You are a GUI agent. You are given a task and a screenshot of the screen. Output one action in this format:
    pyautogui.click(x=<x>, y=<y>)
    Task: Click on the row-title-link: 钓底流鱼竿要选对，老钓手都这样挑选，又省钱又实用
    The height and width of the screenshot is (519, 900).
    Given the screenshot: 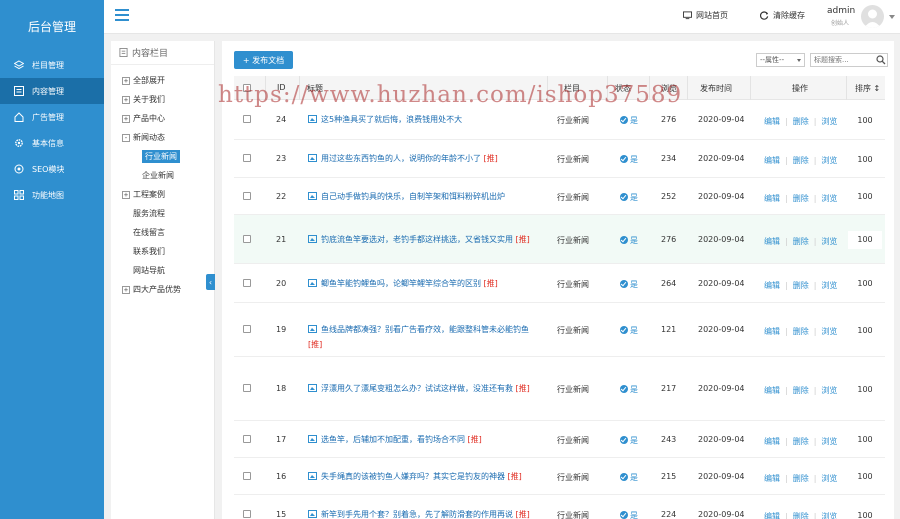 What is the action you would take?
    pyautogui.click(x=417, y=239)
    